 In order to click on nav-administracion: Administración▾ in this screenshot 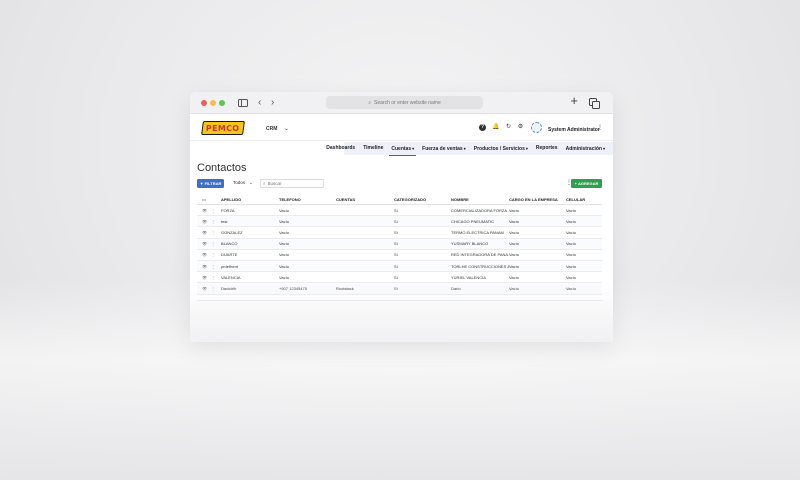, I will do `click(585, 148)`.